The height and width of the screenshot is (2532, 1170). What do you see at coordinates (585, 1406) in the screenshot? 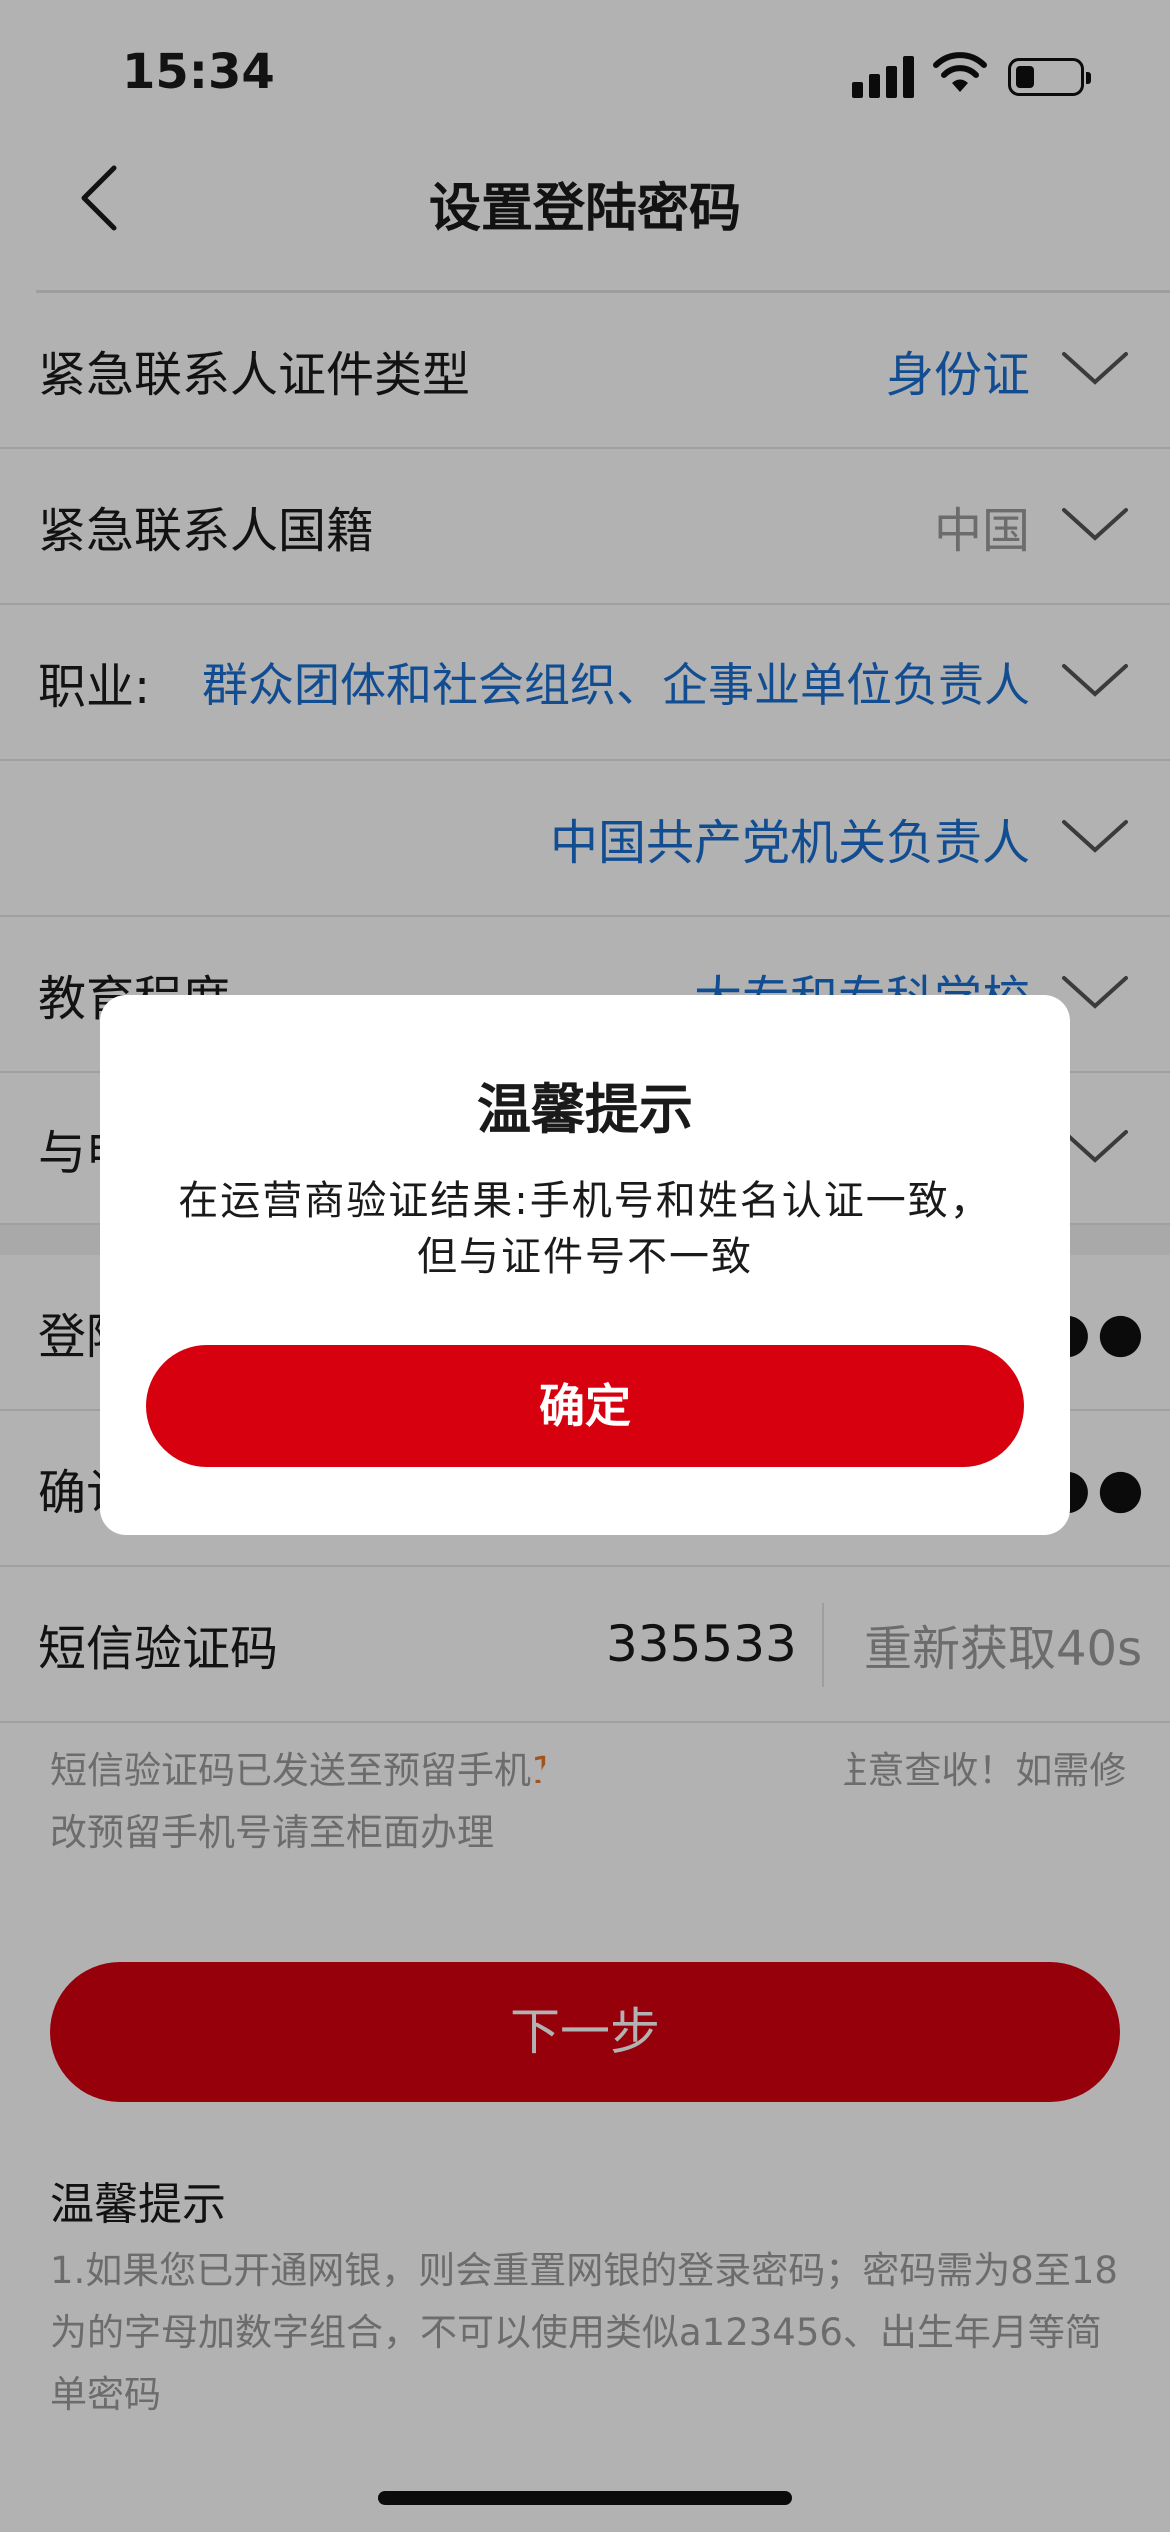
I see `confirm-button: 确定` at bounding box center [585, 1406].